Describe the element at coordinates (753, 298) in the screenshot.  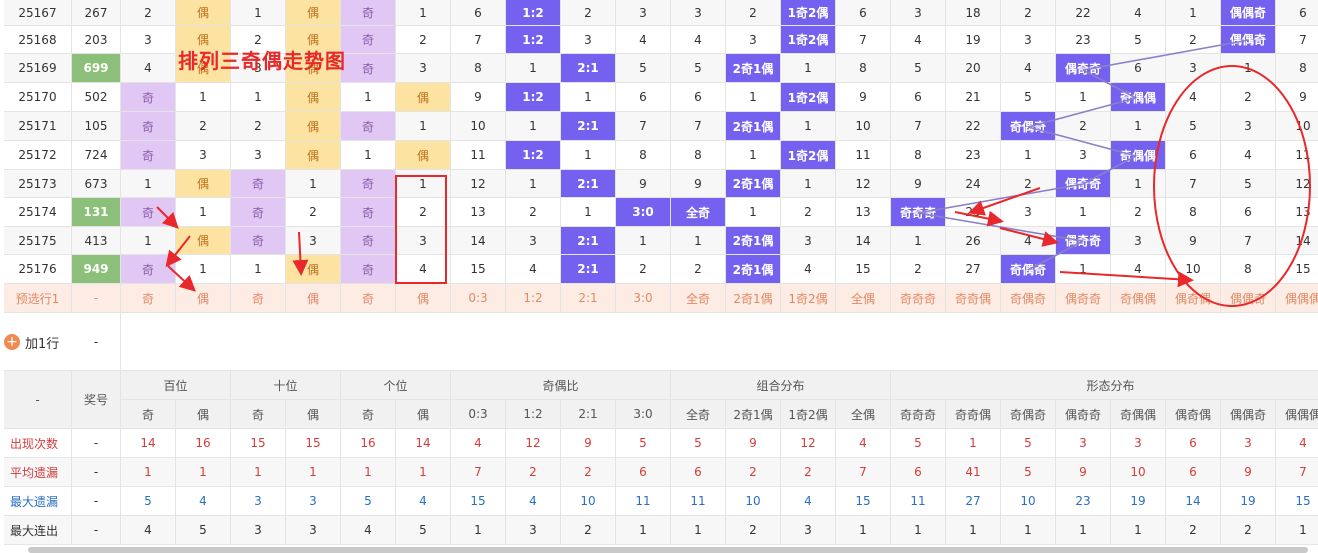
I see `select-option-cell: 2奇1偶` at that location.